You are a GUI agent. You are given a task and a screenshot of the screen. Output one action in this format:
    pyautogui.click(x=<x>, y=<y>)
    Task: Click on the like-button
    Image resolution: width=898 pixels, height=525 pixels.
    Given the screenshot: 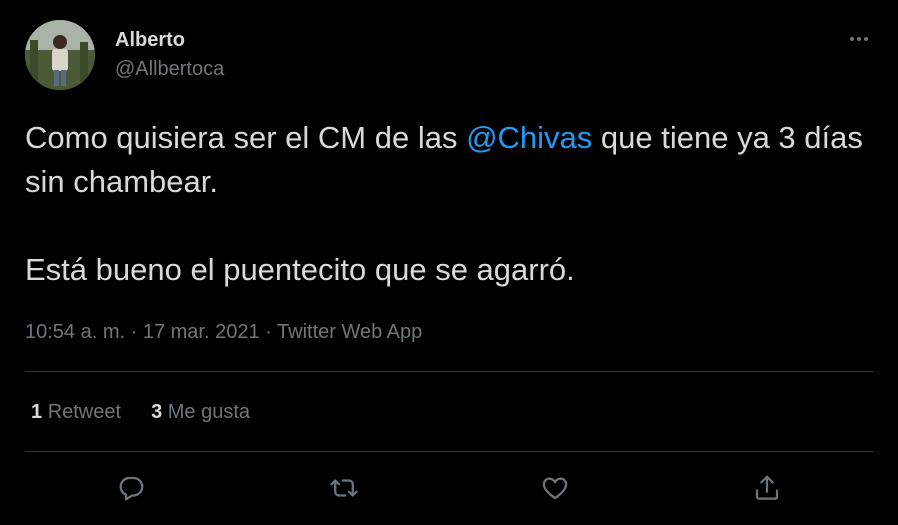 What is the action you would take?
    pyautogui.click(x=555, y=488)
    